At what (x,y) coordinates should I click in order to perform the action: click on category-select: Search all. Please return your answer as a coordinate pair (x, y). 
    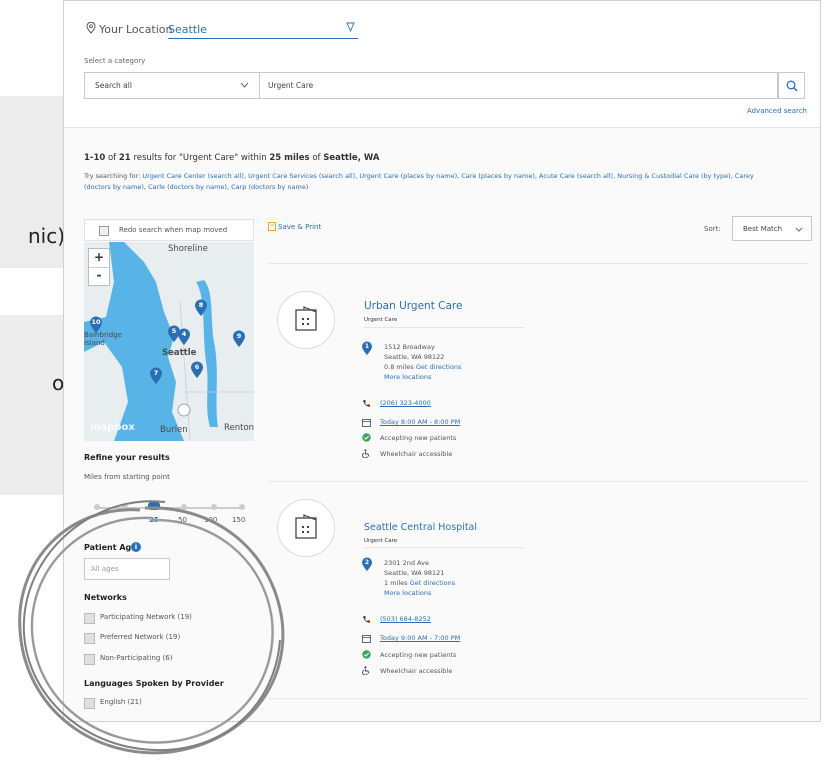
    Looking at the image, I should click on (172, 85).